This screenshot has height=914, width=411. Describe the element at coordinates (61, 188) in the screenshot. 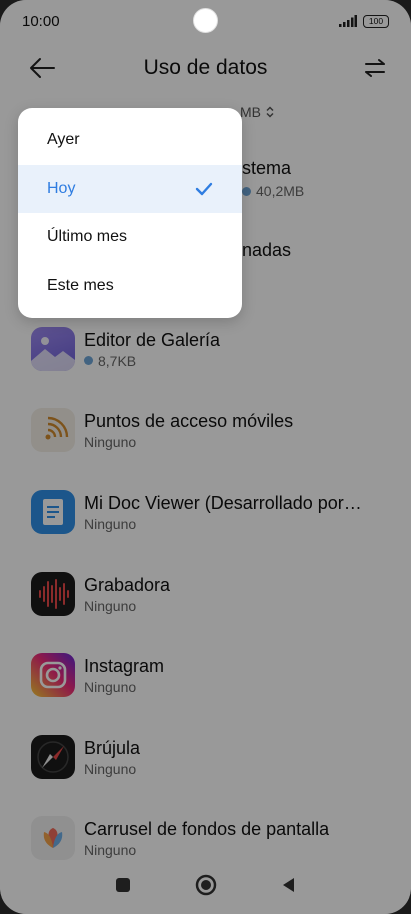

I see `menu-item-label: Hoy` at that location.